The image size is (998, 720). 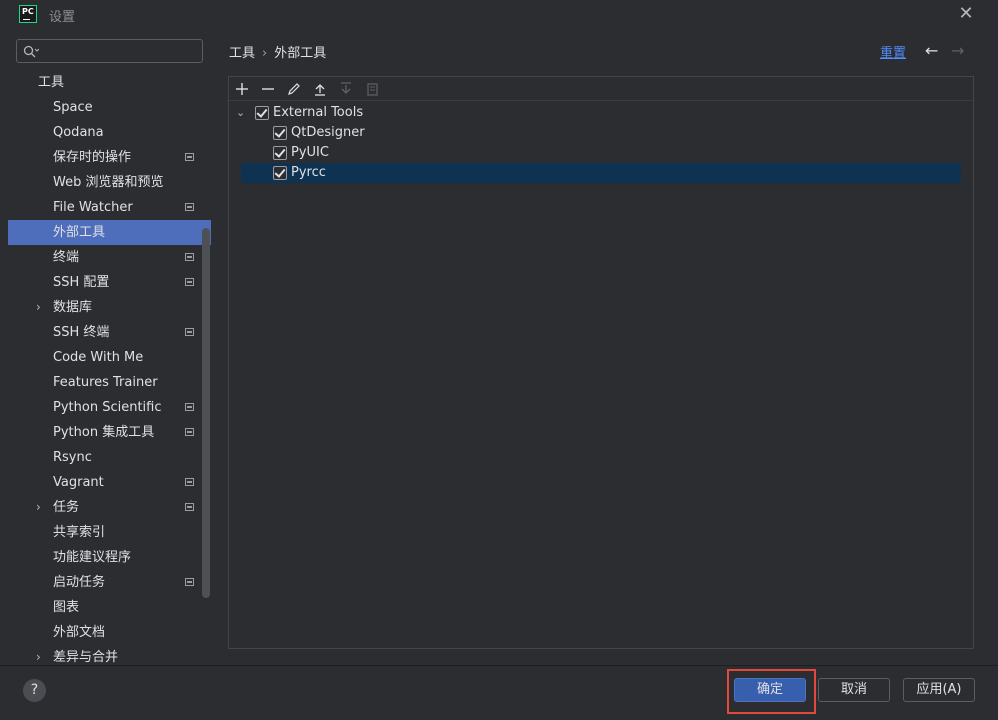 What do you see at coordinates (893, 51) in the screenshot?
I see `reset-link: 重置` at bounding box center [893, 51].